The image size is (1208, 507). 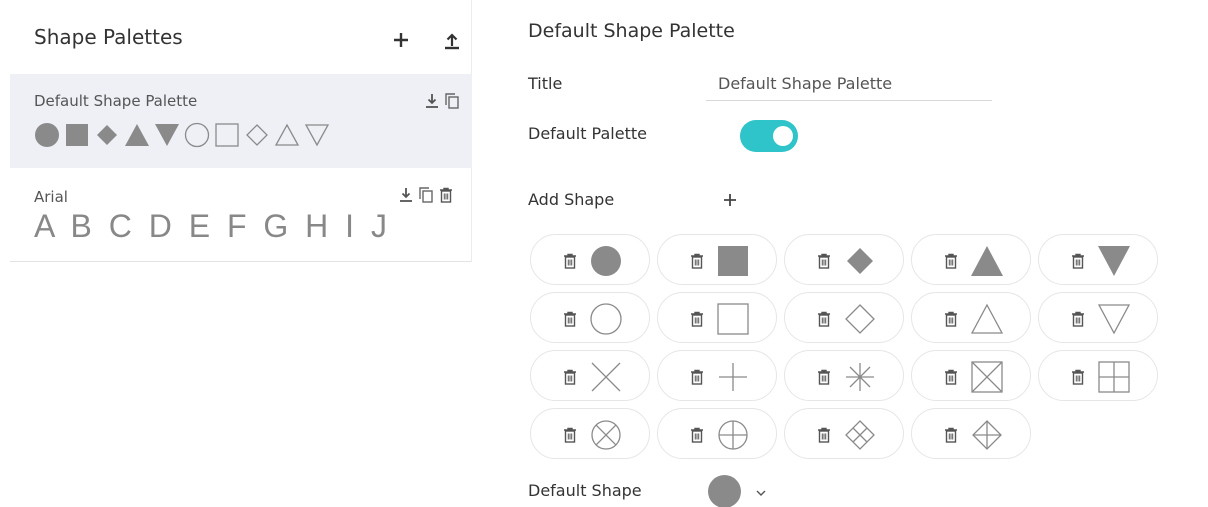 I want to click on shape-item-square, so click(x=717, y=259).